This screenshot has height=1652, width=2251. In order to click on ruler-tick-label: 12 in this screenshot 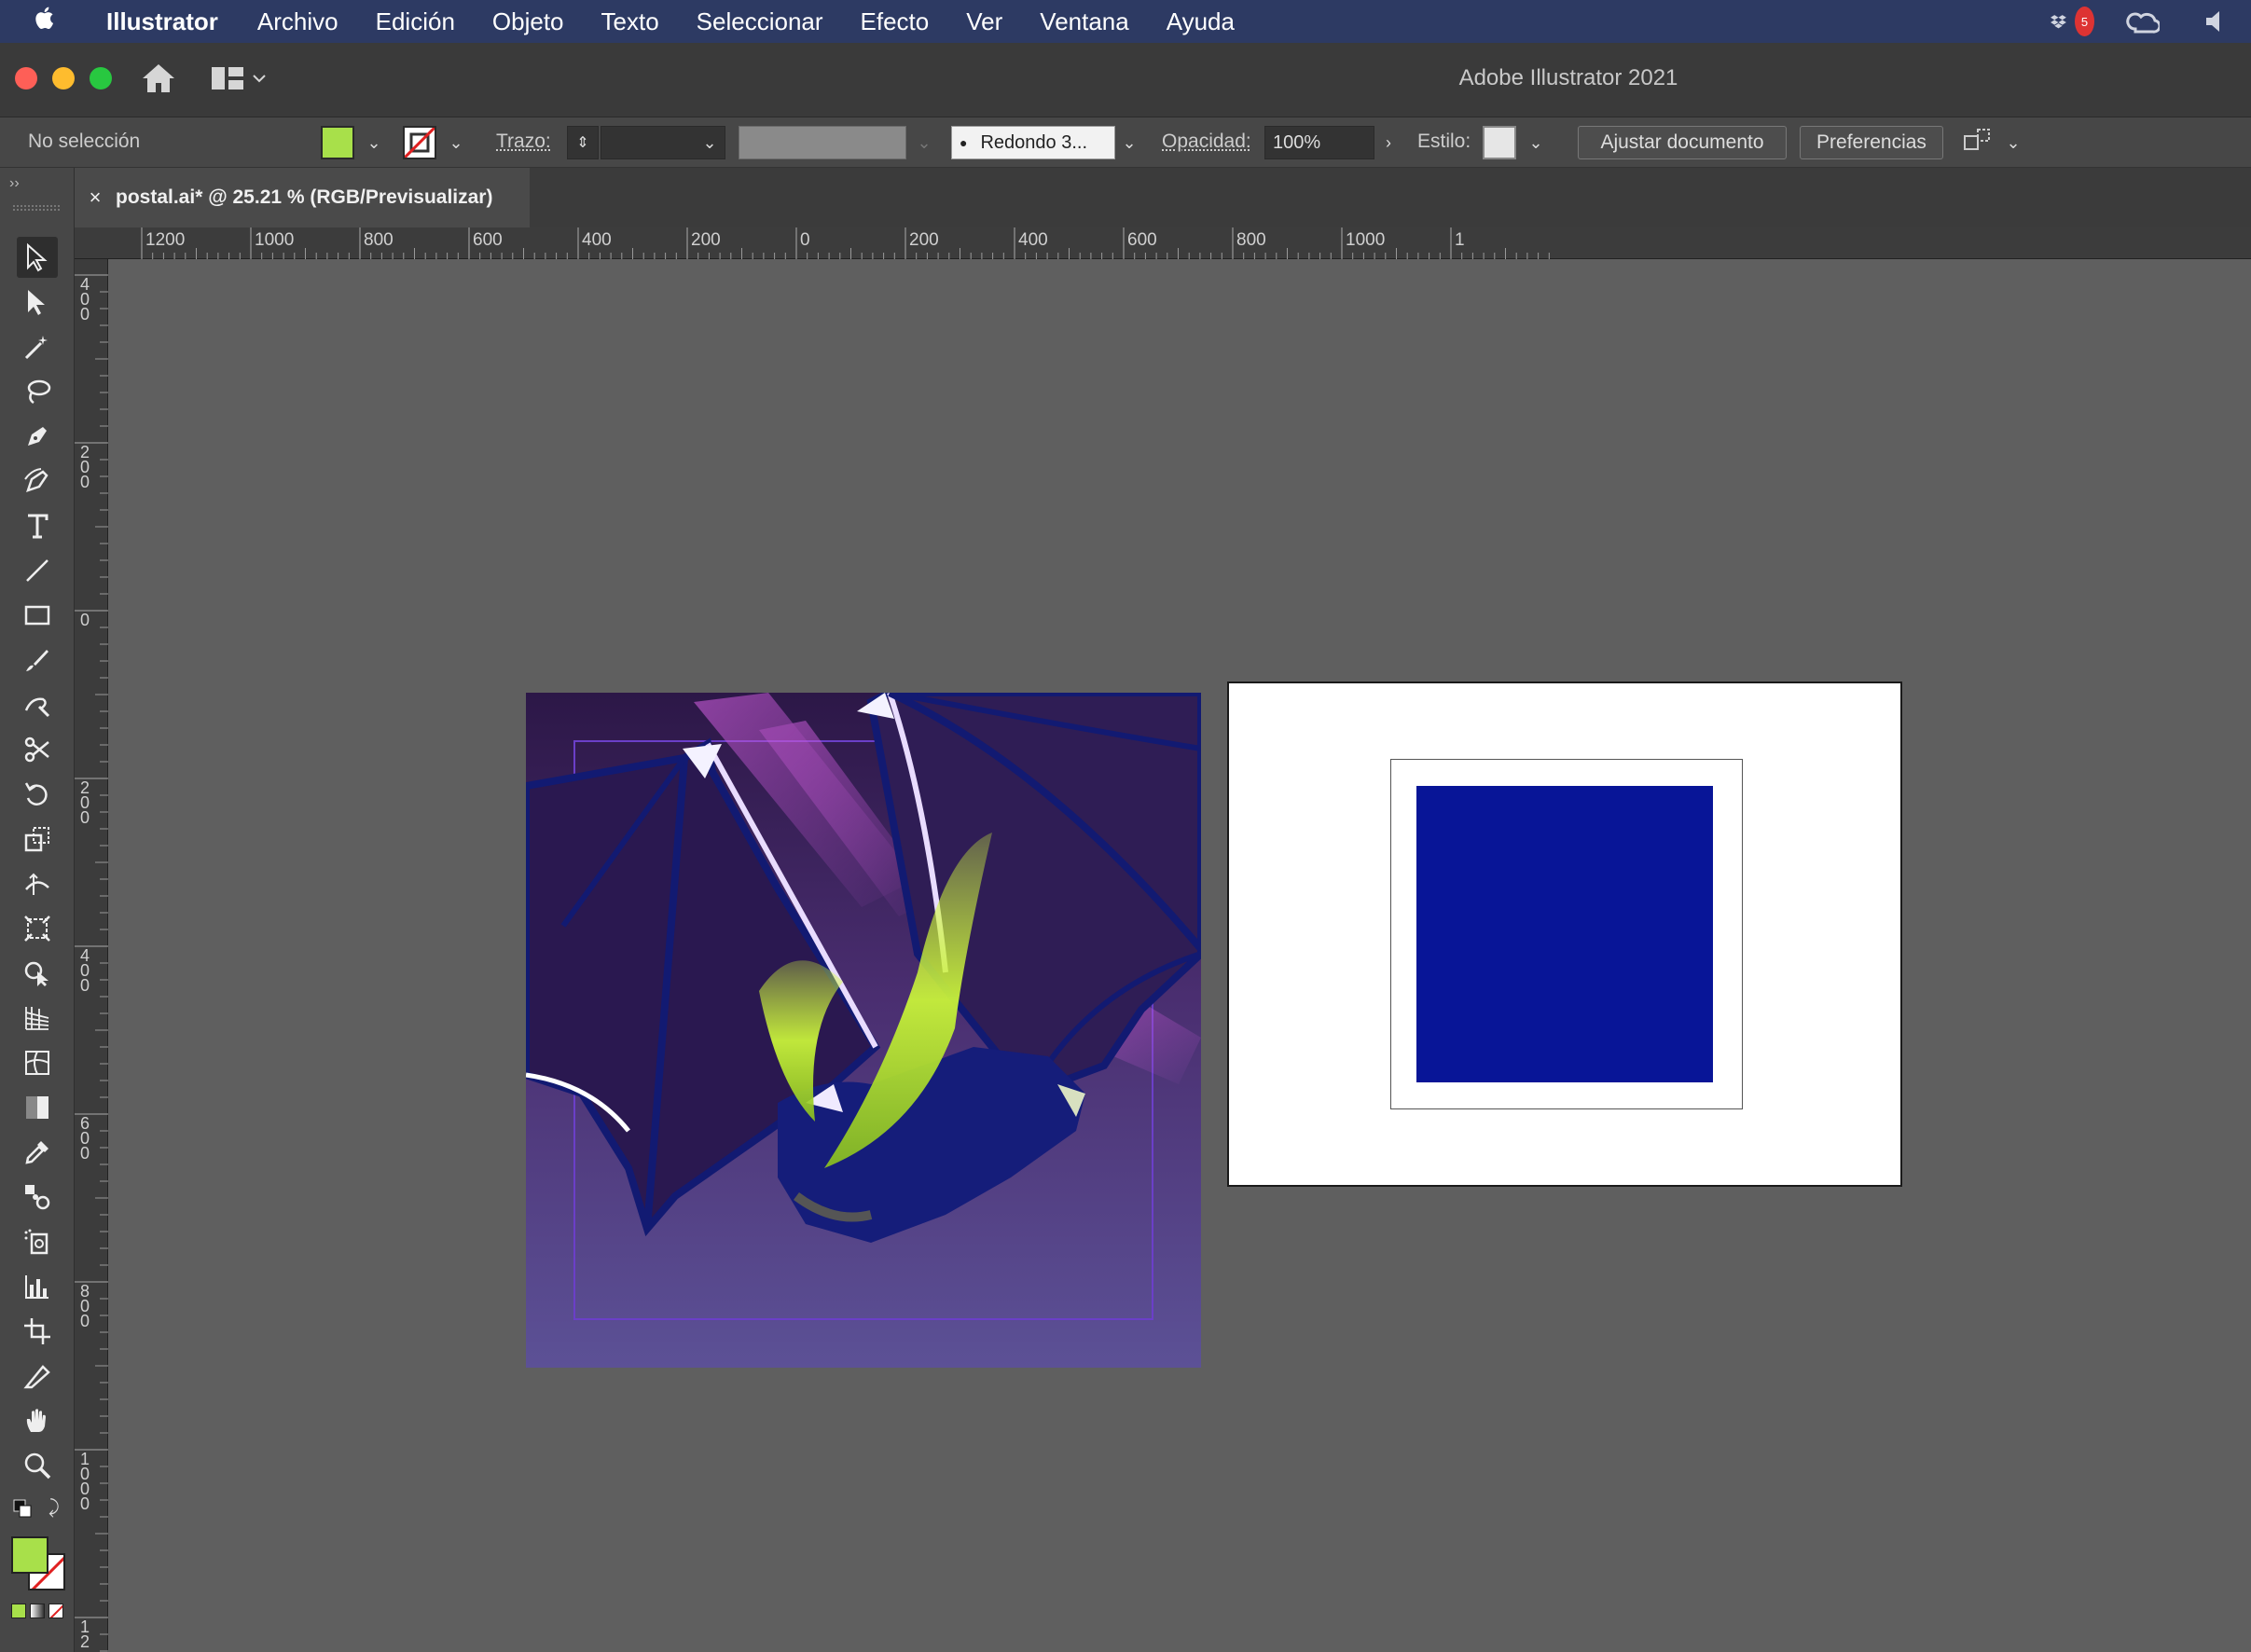, I will do `click(85, 1634)`.